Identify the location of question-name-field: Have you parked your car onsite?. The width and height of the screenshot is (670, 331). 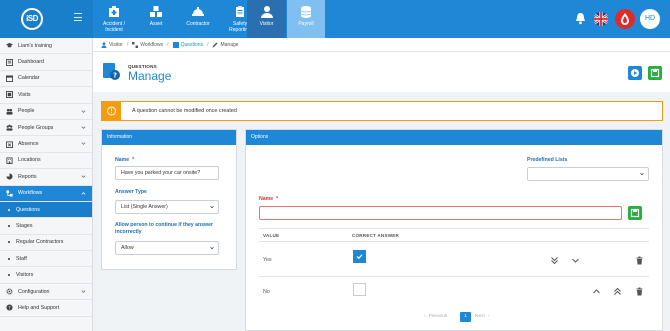
(167, 173).